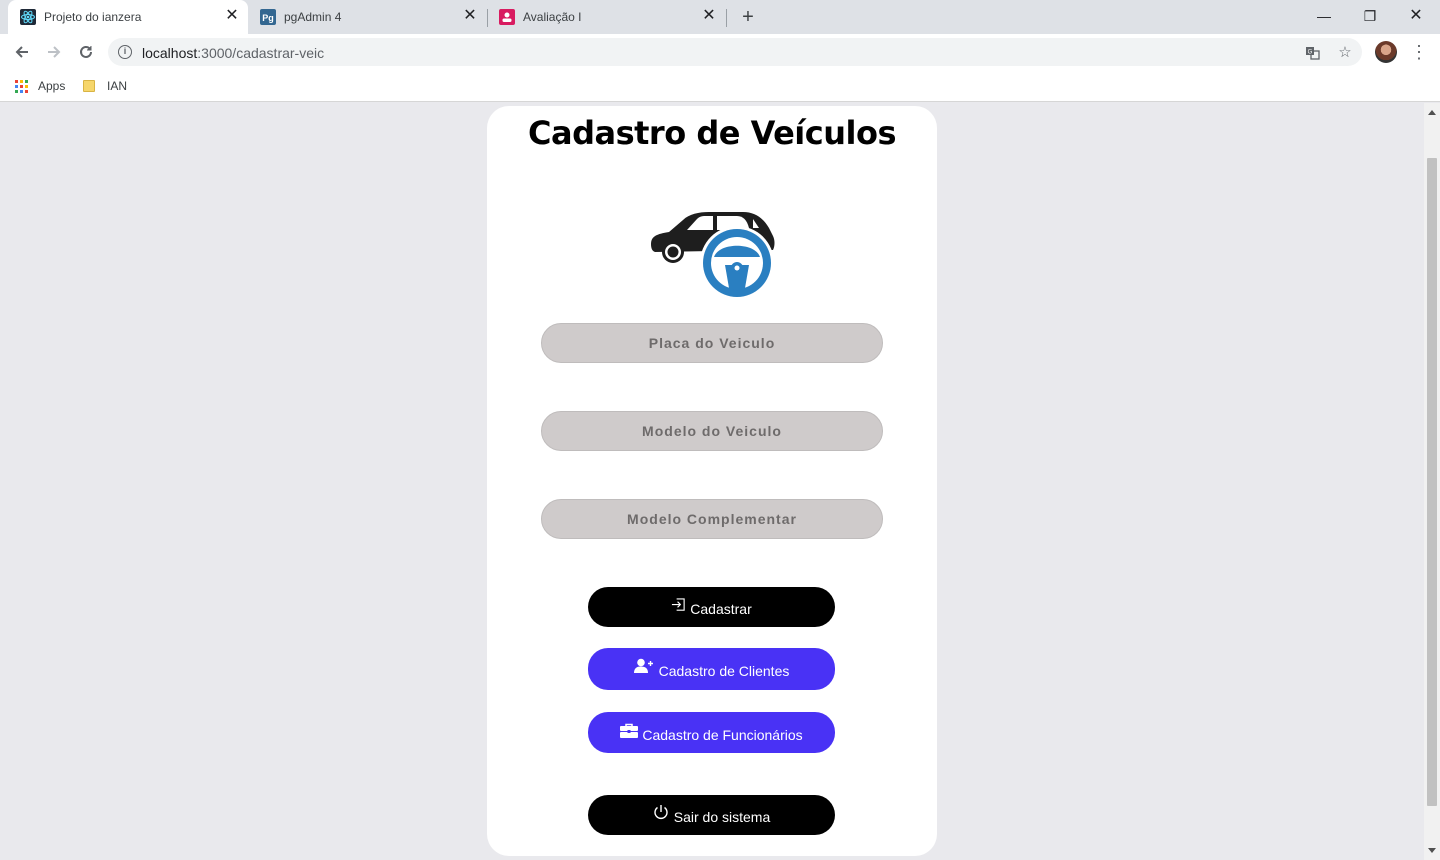 This screenshot has height=860, width=1440. I want to click on power-icon, so click(661, 812).